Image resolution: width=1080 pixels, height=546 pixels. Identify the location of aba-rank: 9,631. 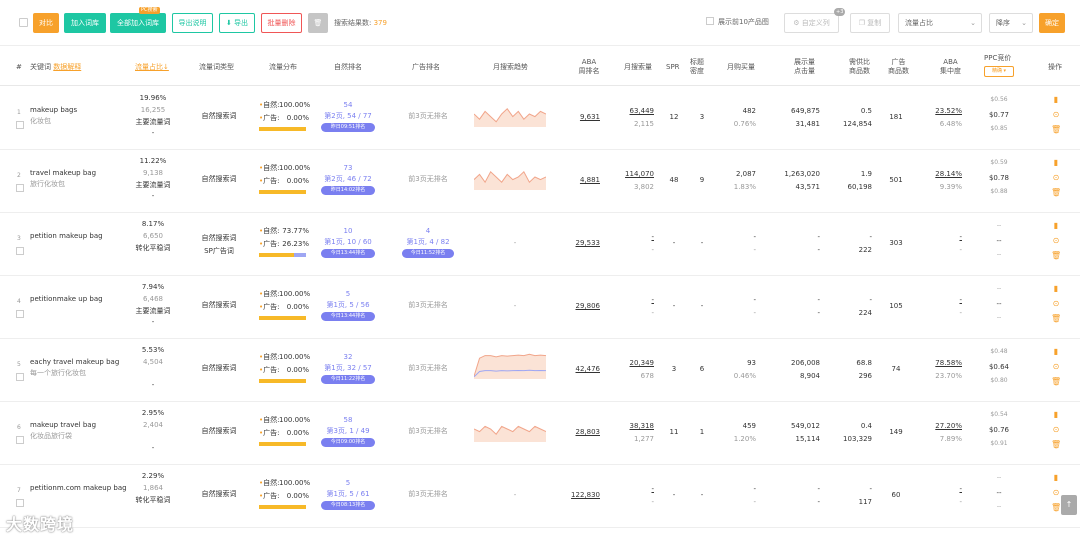
(583, 117).